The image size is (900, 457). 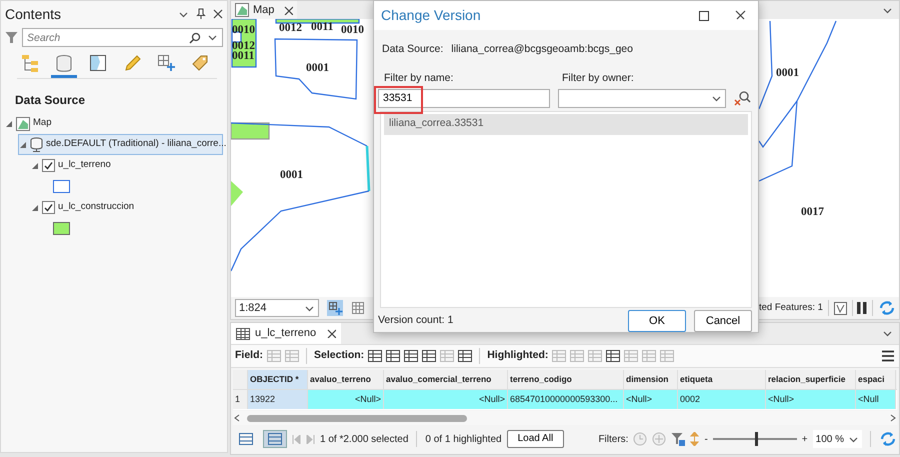 I want to click on row-number: 1, so click(x=240, y=399).